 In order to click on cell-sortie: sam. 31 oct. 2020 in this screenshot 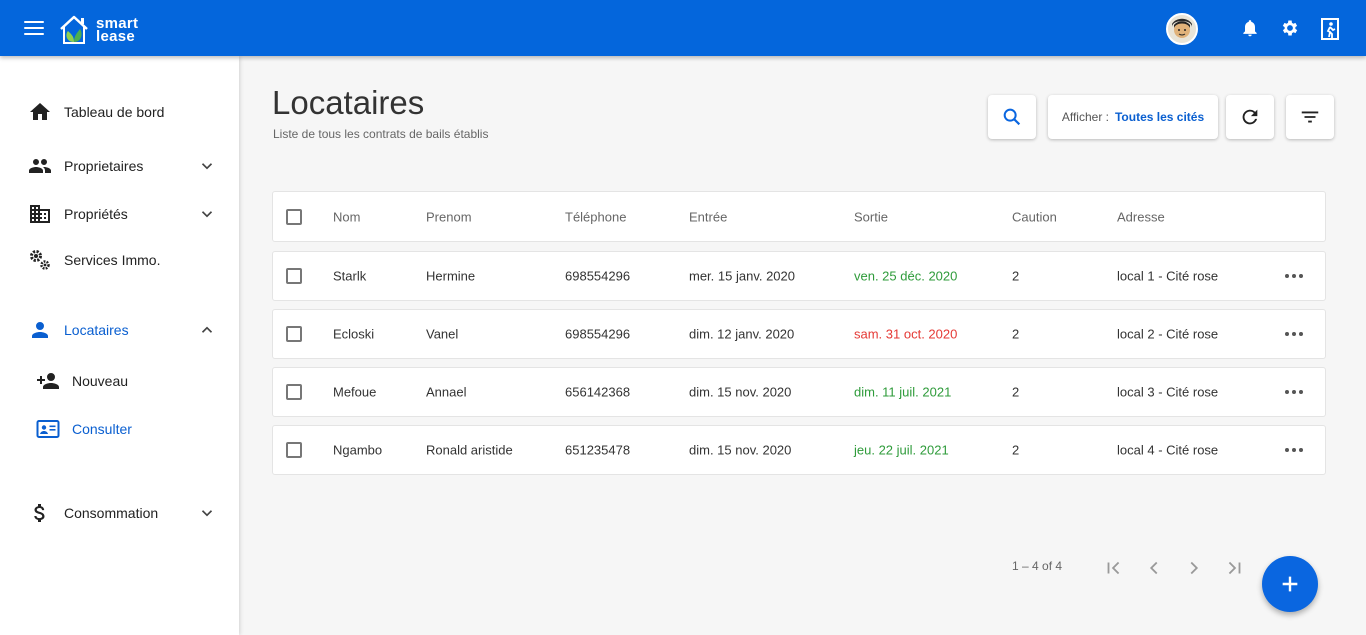, I will do `click(906, 334)`.